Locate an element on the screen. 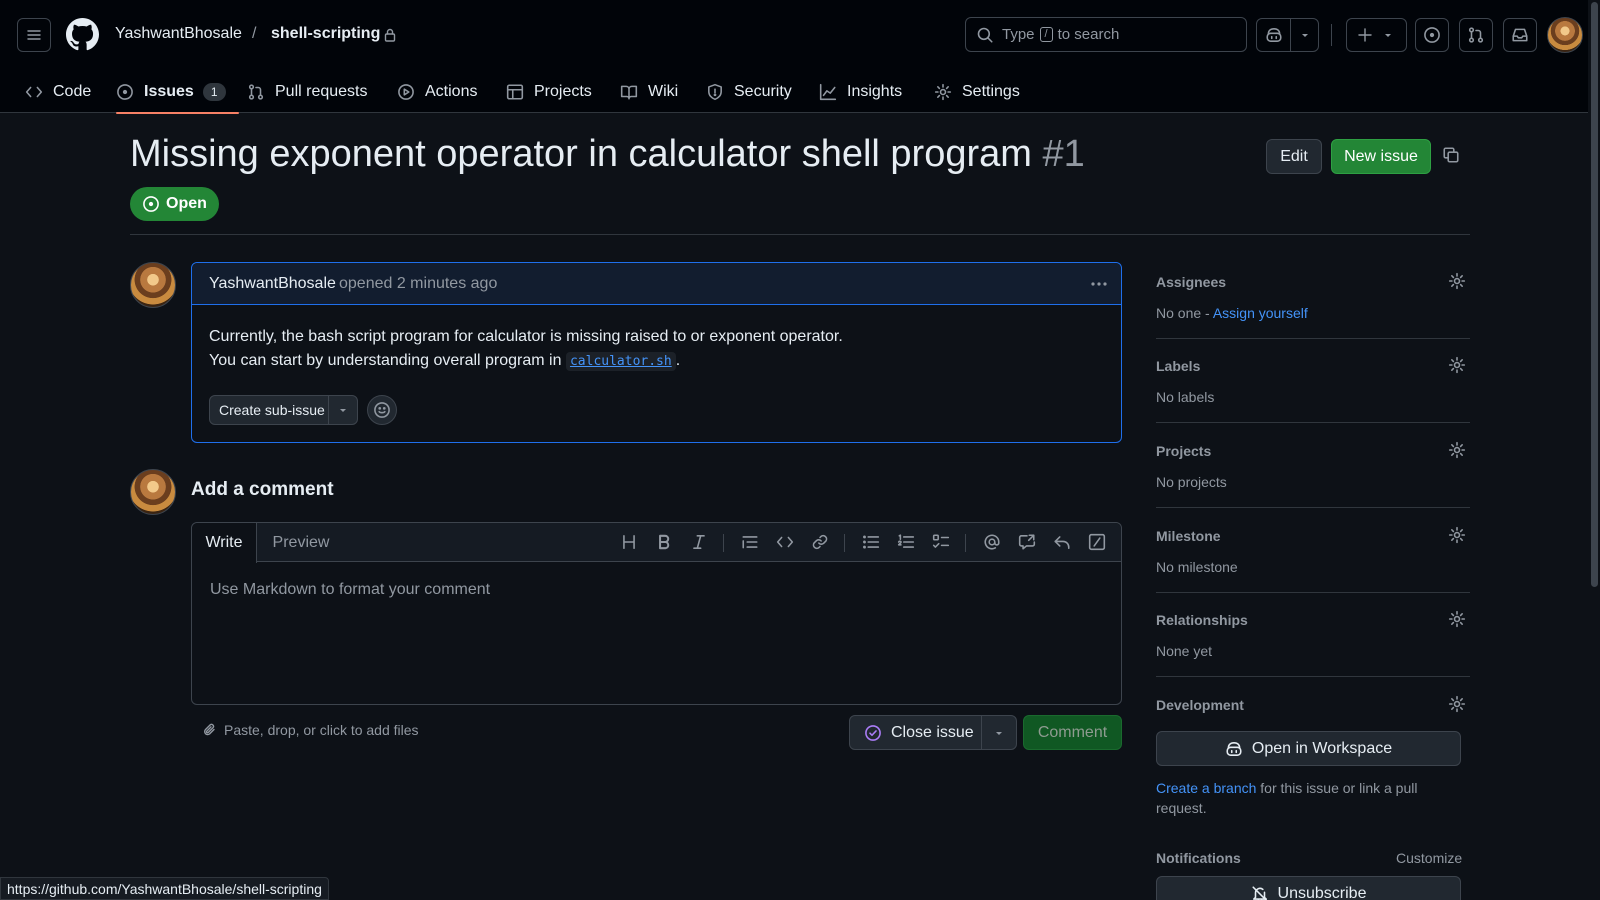 The height and width of the screenshot is (900, 1600). quote-icon is located at coordinates (750, 542).